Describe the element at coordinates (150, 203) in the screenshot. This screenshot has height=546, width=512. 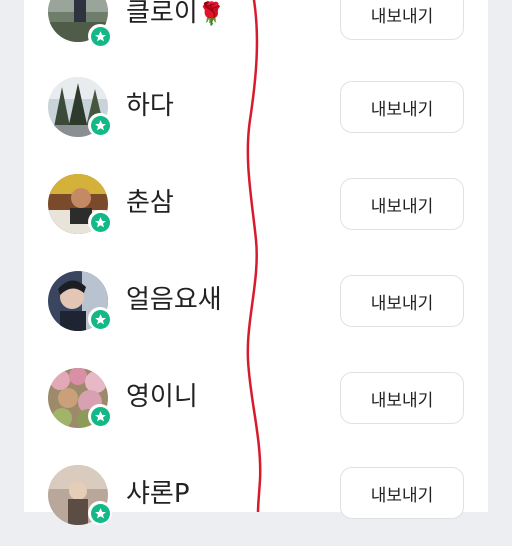
I see `member-name: 춘삼` at that location.